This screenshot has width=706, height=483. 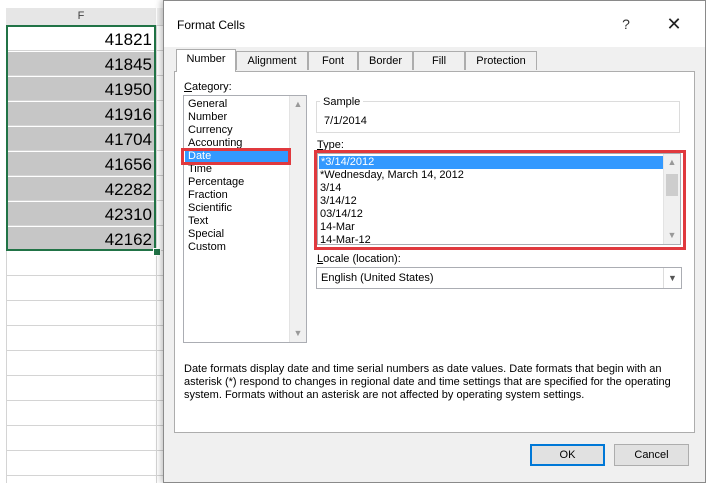 What do you see at coordinates (341, 214) in the screenshot?
I see `type-item: 03/14/12` at bounding box center [341, 214].